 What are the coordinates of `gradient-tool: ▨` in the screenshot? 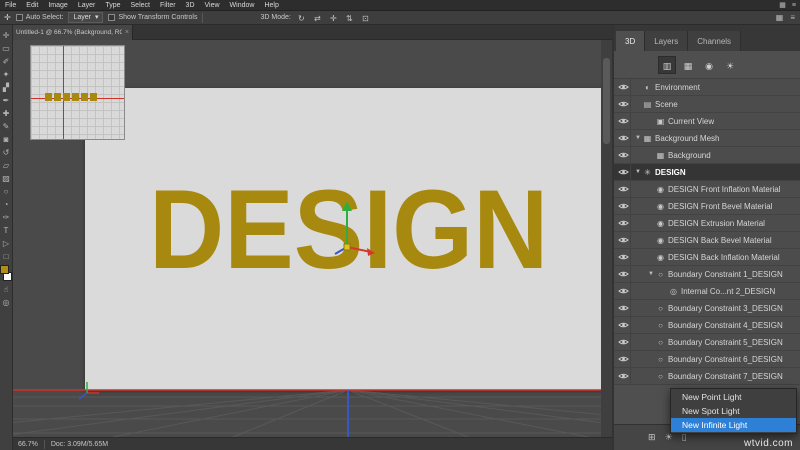 It's located at (6, 178).